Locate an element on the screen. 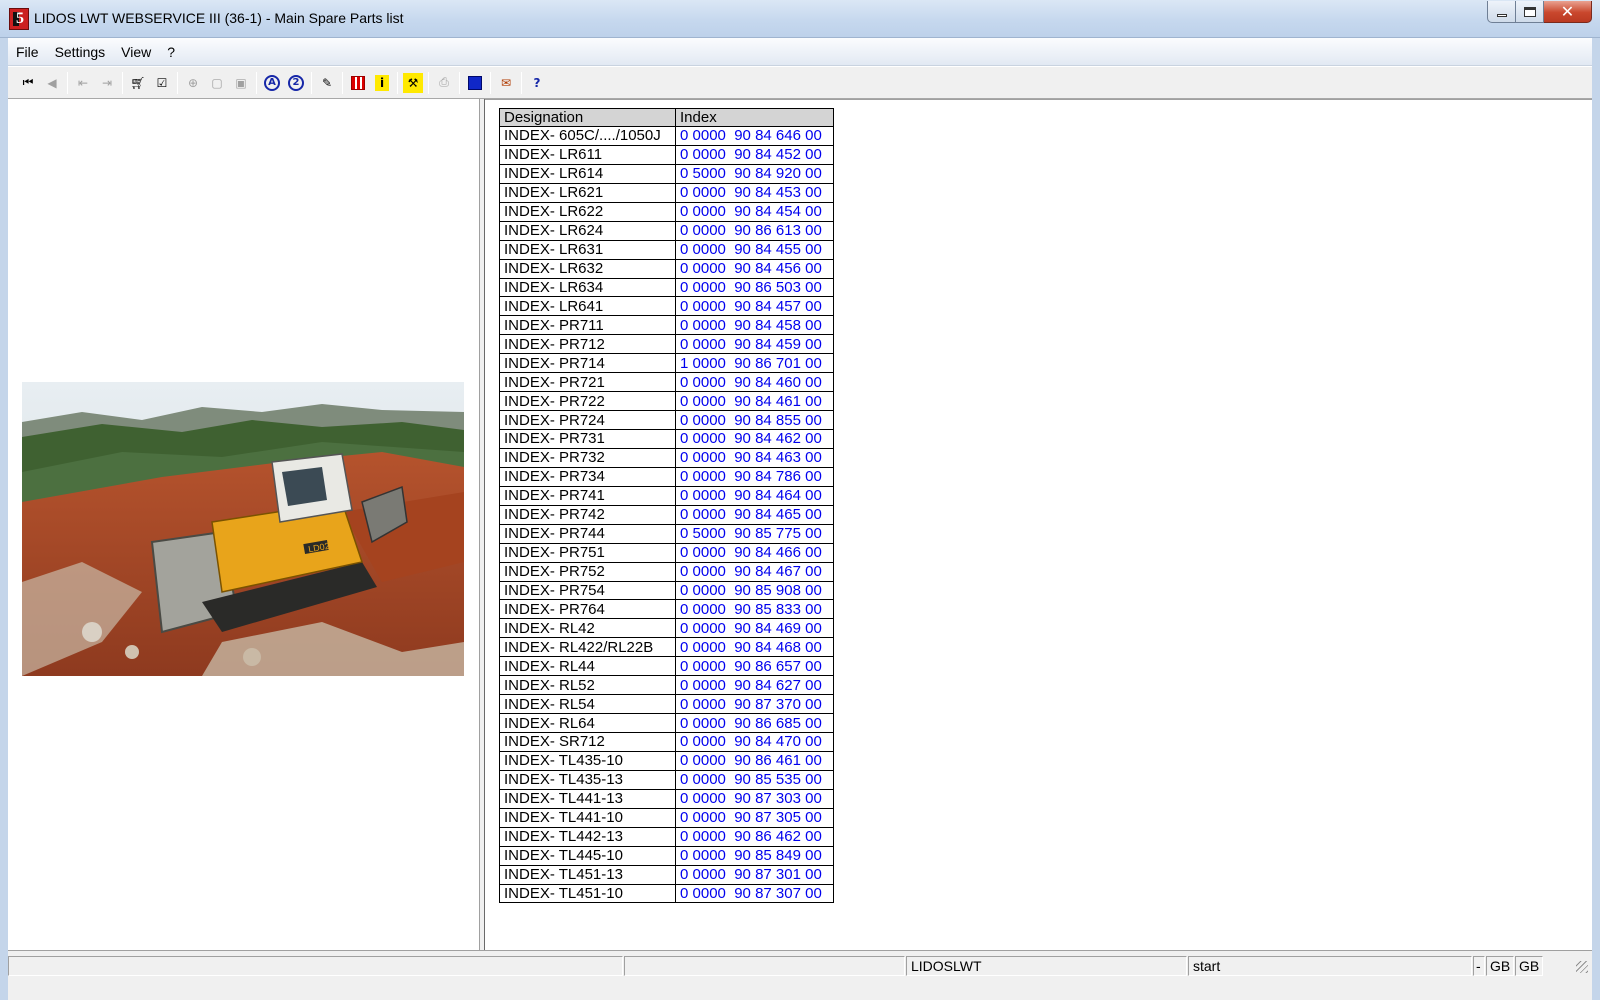 This screenshot has height=1000, width=1600. order-list-icon: ☑ is located at coordinates (162, 83).